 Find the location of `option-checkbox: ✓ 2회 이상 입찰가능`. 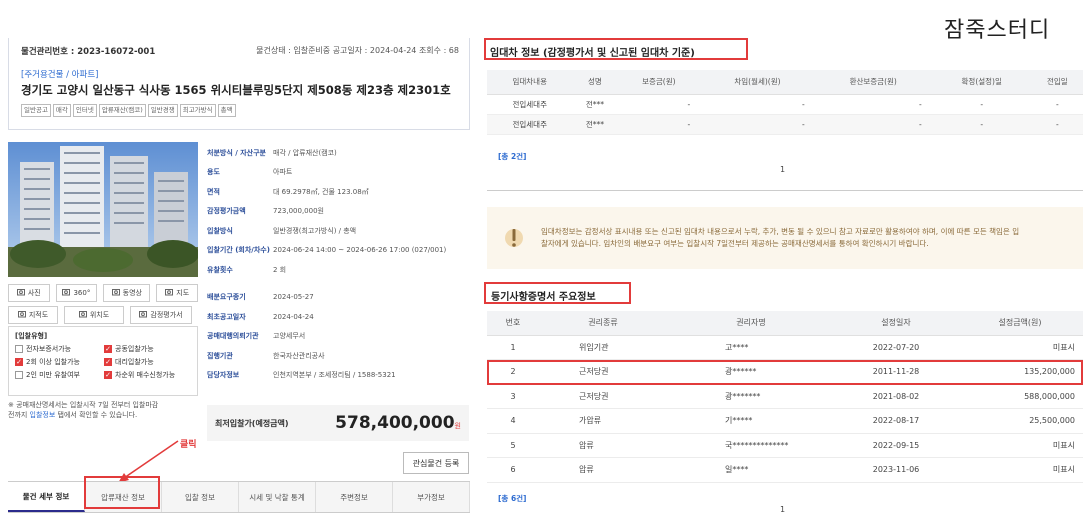

option-checkbox: ✓ 2회 이상 입찰가능 is located at coordinates (58, 362).